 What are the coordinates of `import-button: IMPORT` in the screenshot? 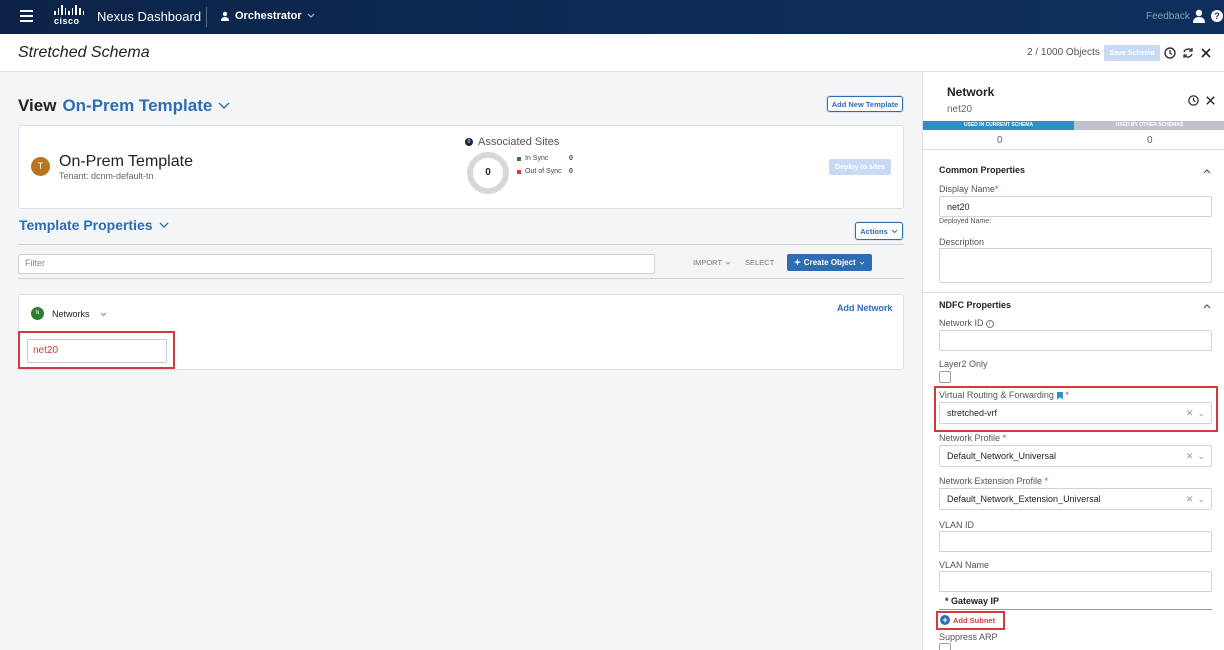 It's located at (712, 262).